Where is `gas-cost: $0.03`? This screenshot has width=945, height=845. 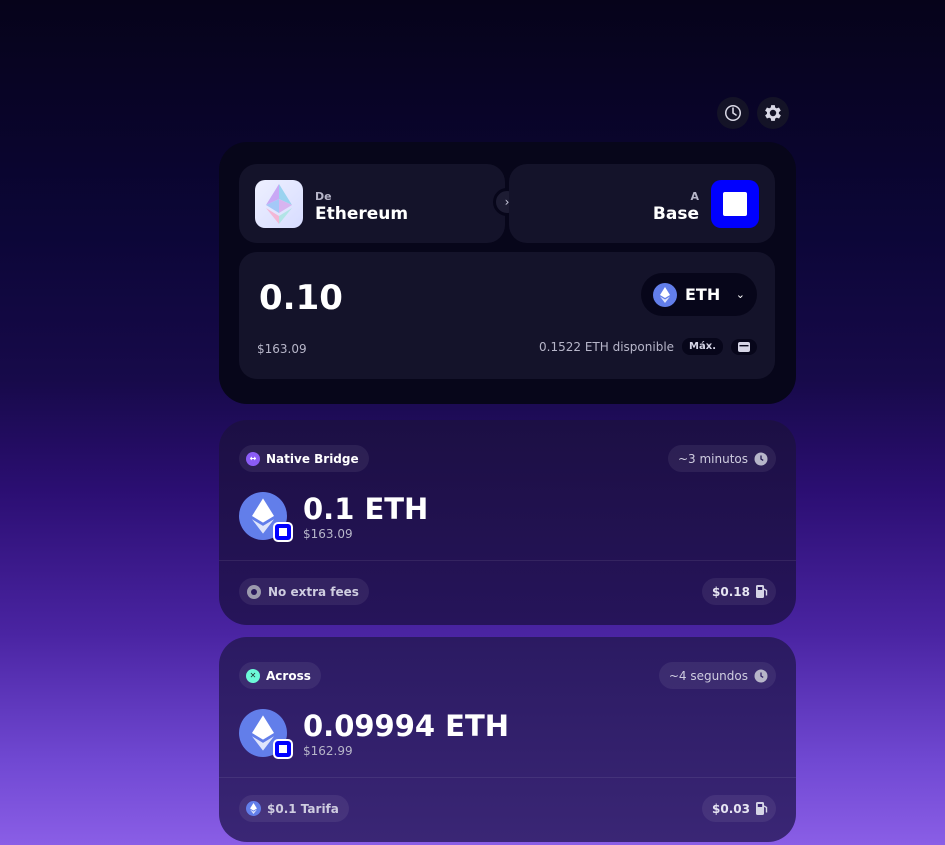
gas-cost: $0.03 is located at coordinates (731, 808).